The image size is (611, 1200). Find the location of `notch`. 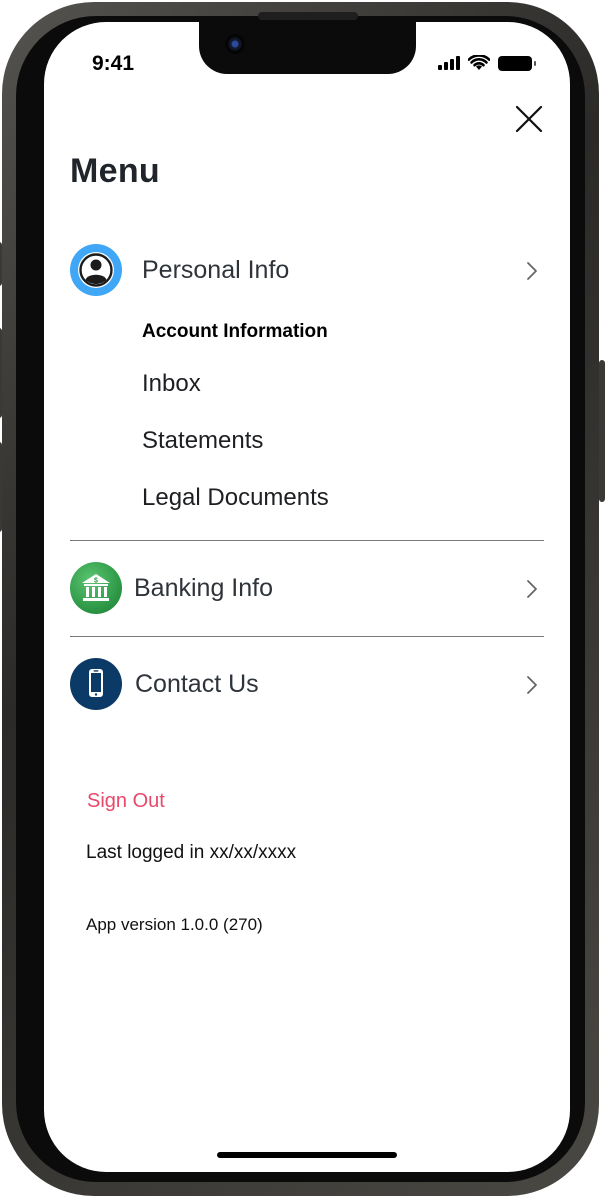

notch is located at coordinates (307, 48).